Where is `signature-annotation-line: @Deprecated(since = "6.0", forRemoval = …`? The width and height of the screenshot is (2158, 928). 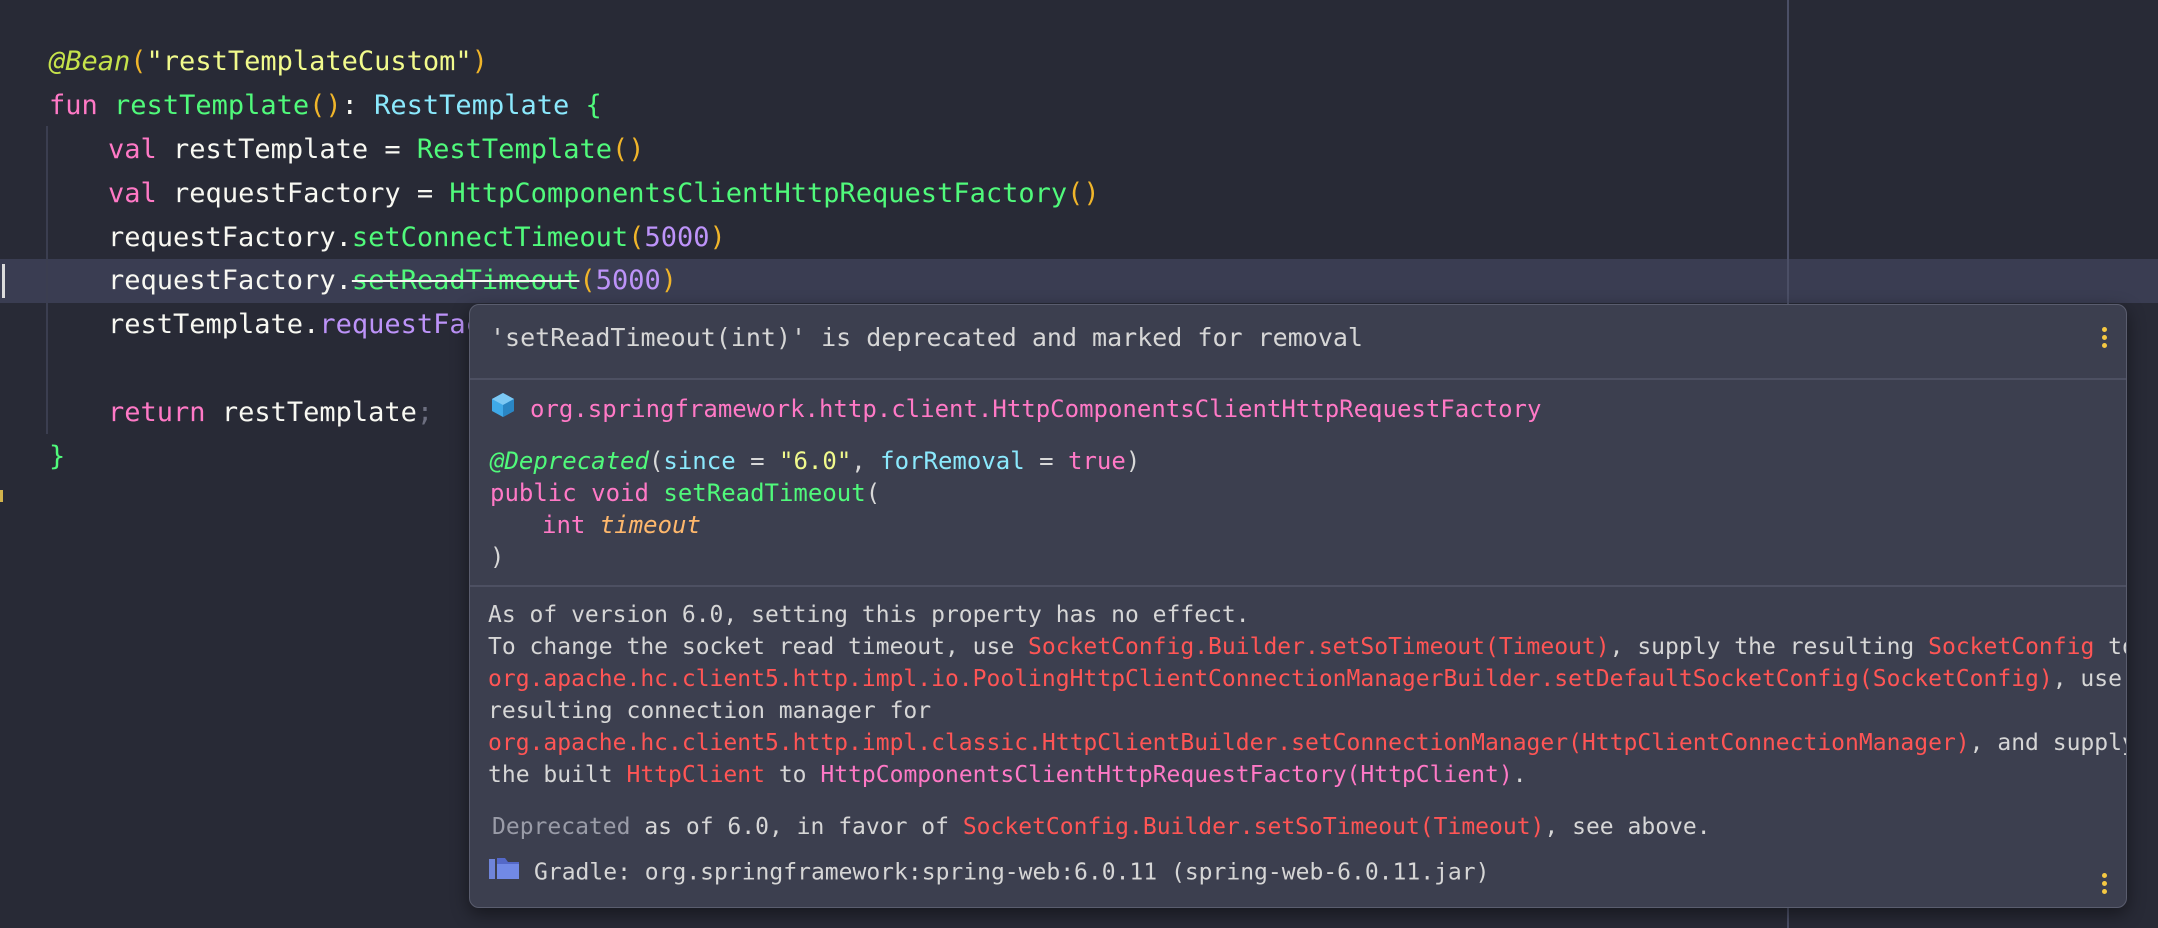 signature-annotation-line: @Deprecated(since = "6.0", forRemoval = … is located at coordinates (815, 461).